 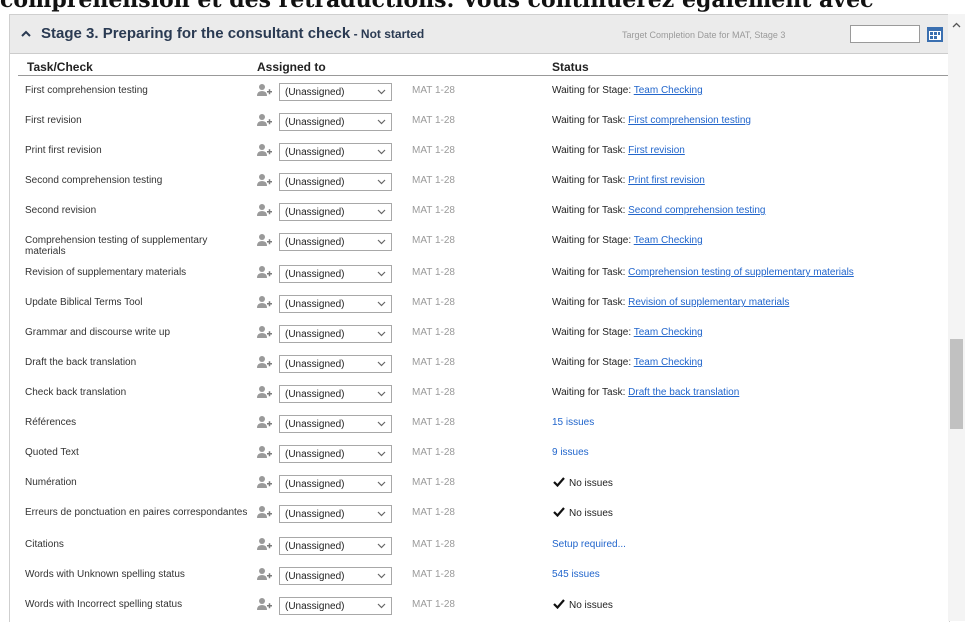 I want to click on task-status: 545 issues, so click(x=576, y=574).